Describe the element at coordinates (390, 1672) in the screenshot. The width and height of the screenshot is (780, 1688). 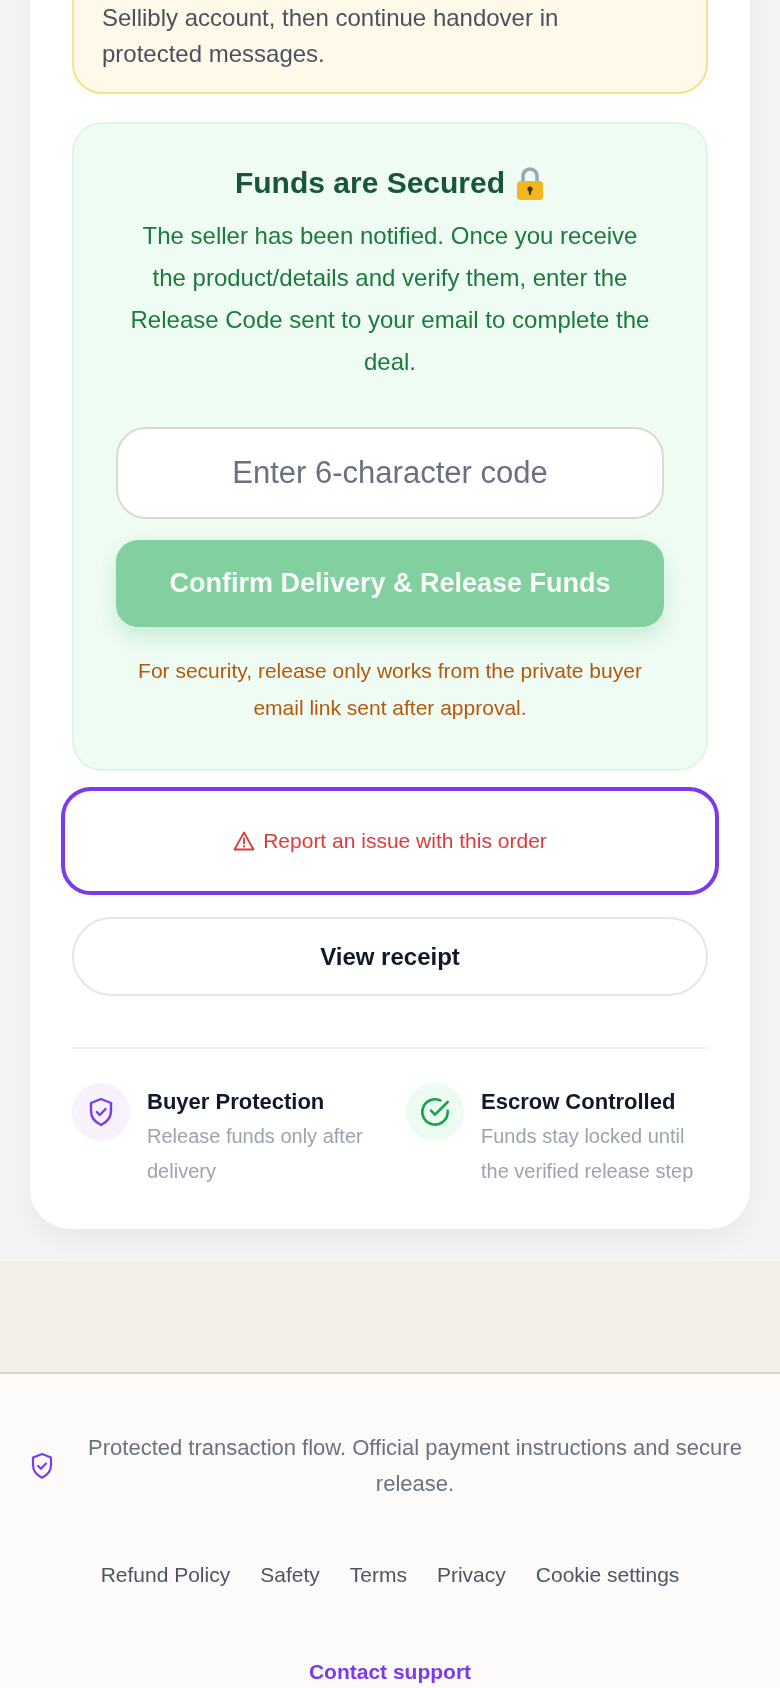
I see `contact-support-link: Contact support` at that location.